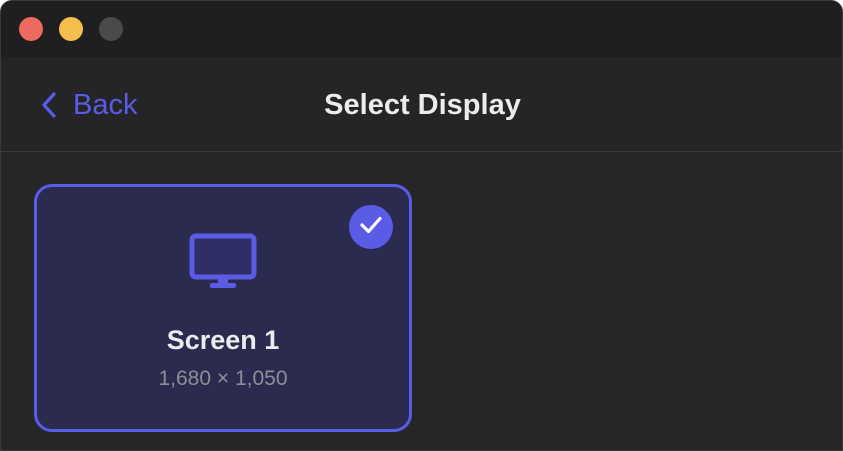  I want to click on minimize-window-button, so click(71, 29).